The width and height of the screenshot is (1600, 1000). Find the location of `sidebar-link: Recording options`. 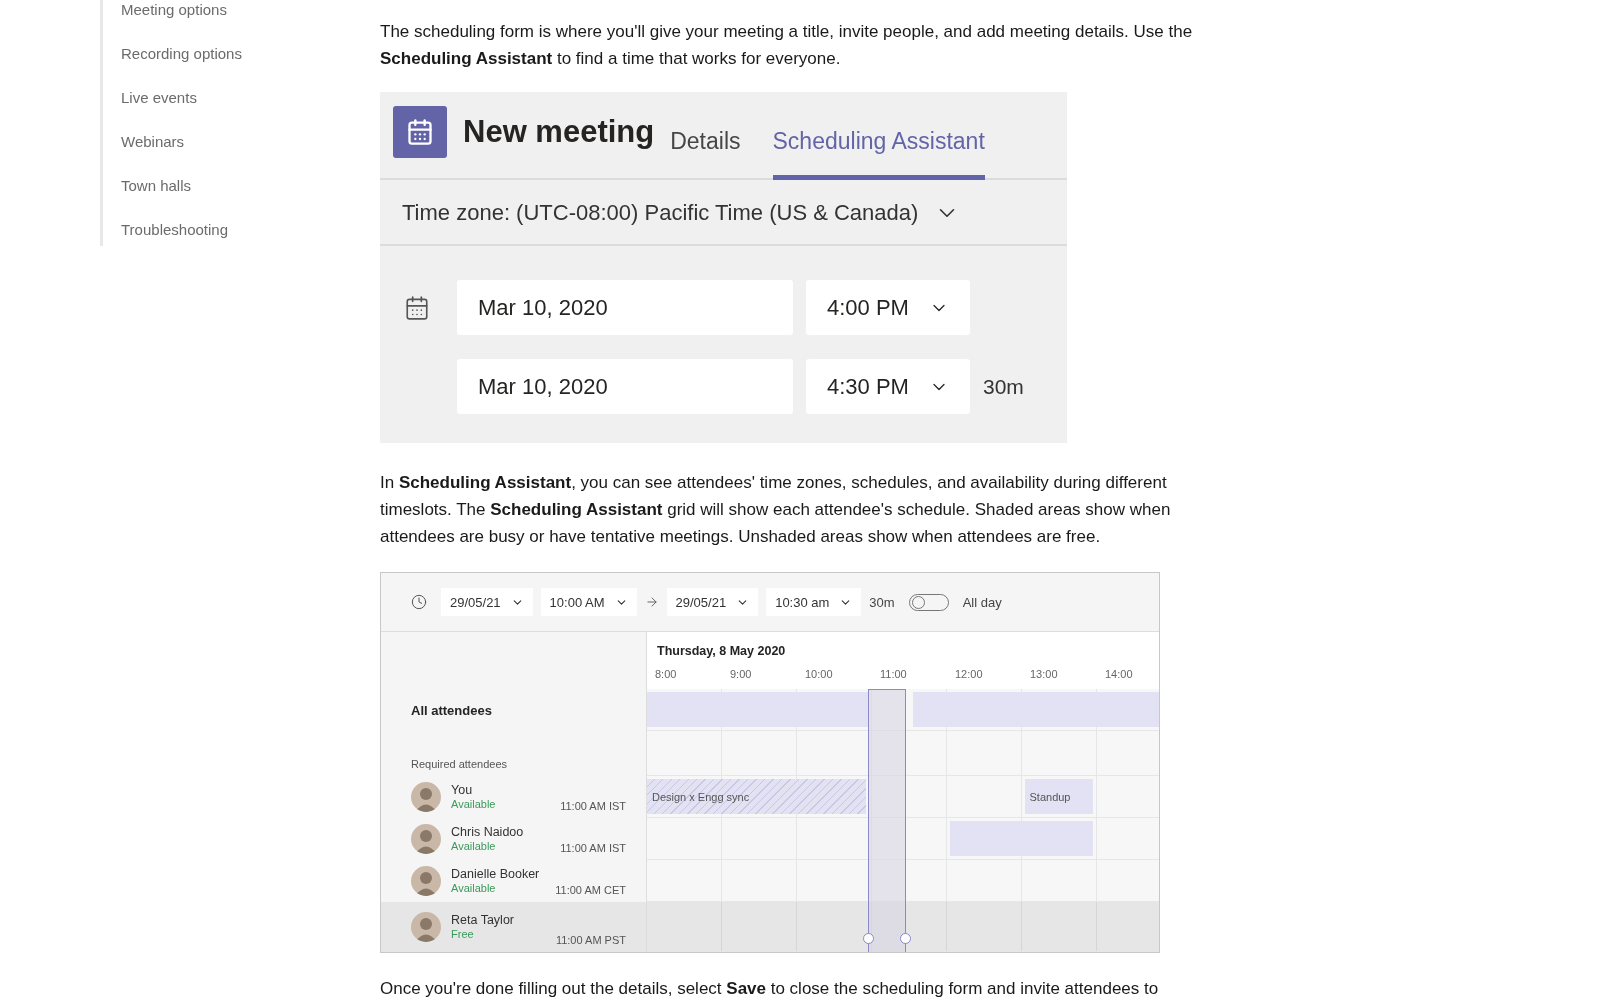

sidebar-link: Recording options is located at coordinates (250, 54).